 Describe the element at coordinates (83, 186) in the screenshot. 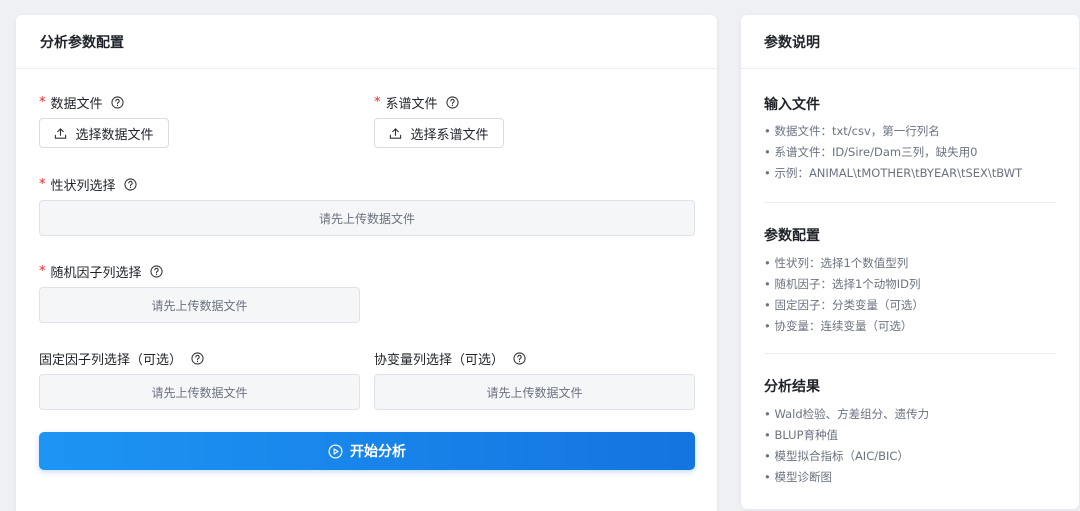

I see `trait-column-label: 性状列选择` at that location.